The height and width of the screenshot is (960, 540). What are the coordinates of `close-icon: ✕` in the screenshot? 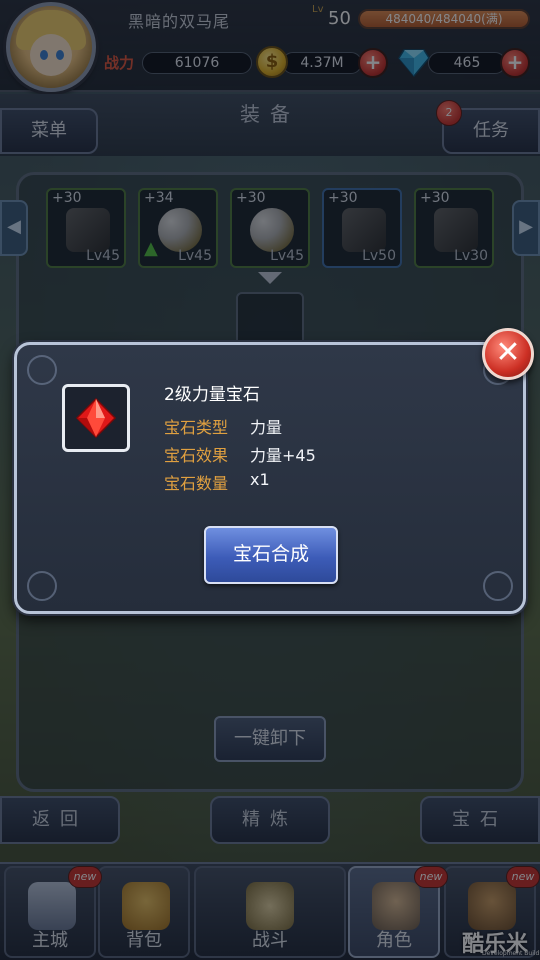 It's located at (508, 354).